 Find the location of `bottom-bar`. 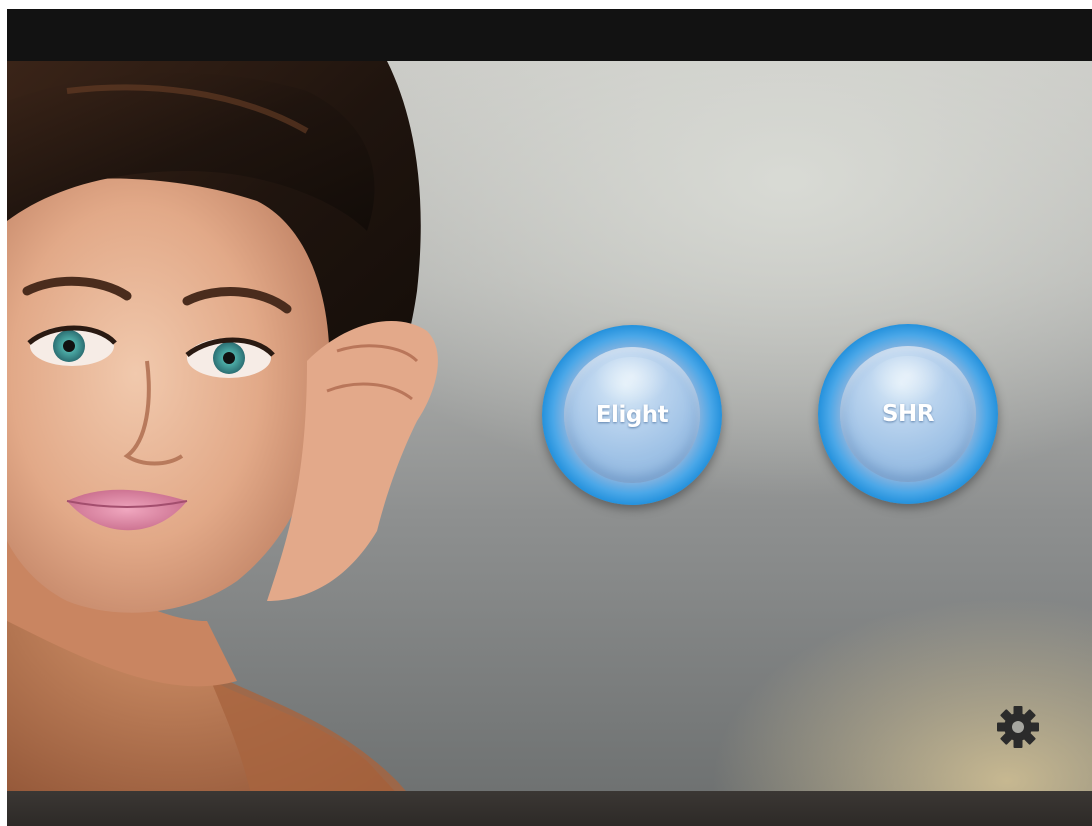

bottom-bar is located at coordinates (549, 808).